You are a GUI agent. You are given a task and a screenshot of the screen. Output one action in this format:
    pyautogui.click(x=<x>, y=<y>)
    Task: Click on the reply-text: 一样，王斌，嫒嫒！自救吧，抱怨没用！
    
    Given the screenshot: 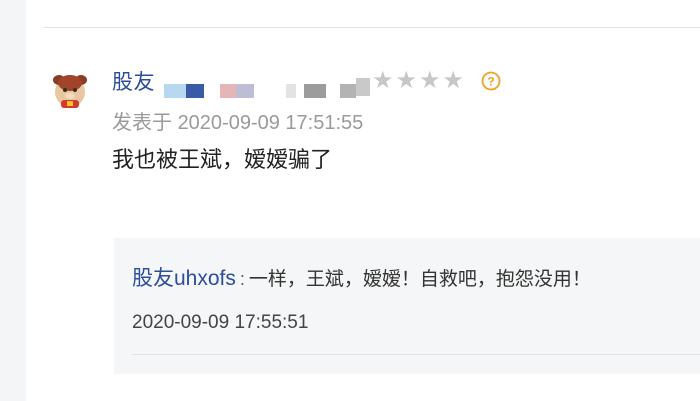 What is the action you would take?
    pyautogui.click(x=419, y=279)
    